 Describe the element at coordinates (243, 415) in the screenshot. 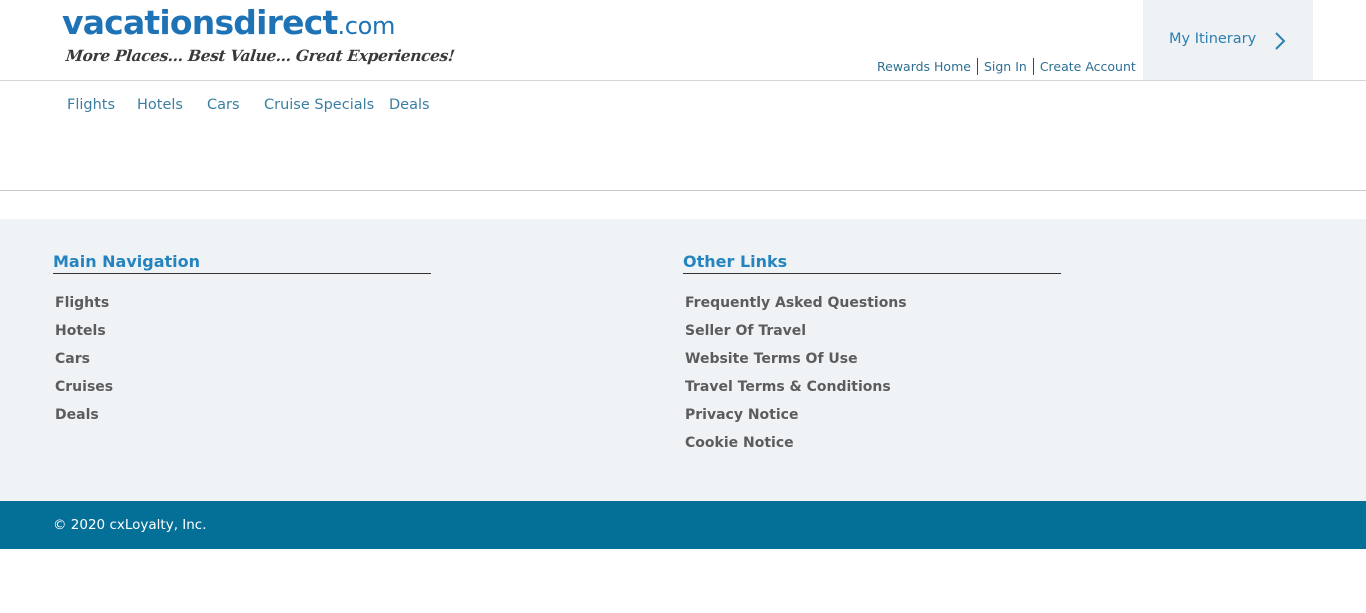

I see `footer-link-deals: Deals` at that location.